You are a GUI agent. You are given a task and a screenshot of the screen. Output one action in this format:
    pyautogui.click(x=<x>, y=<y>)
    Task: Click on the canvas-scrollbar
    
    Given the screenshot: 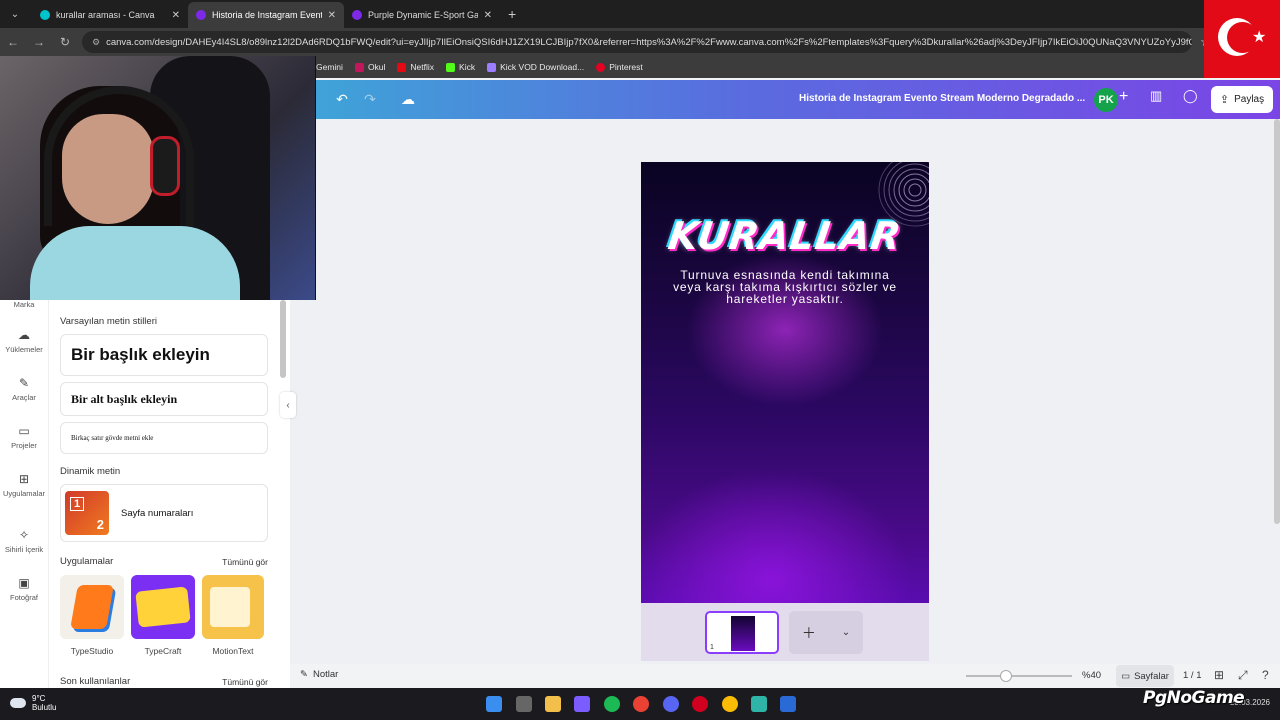 What is the action you would take?
    pyautogui.click(x=1277, y=321)
    